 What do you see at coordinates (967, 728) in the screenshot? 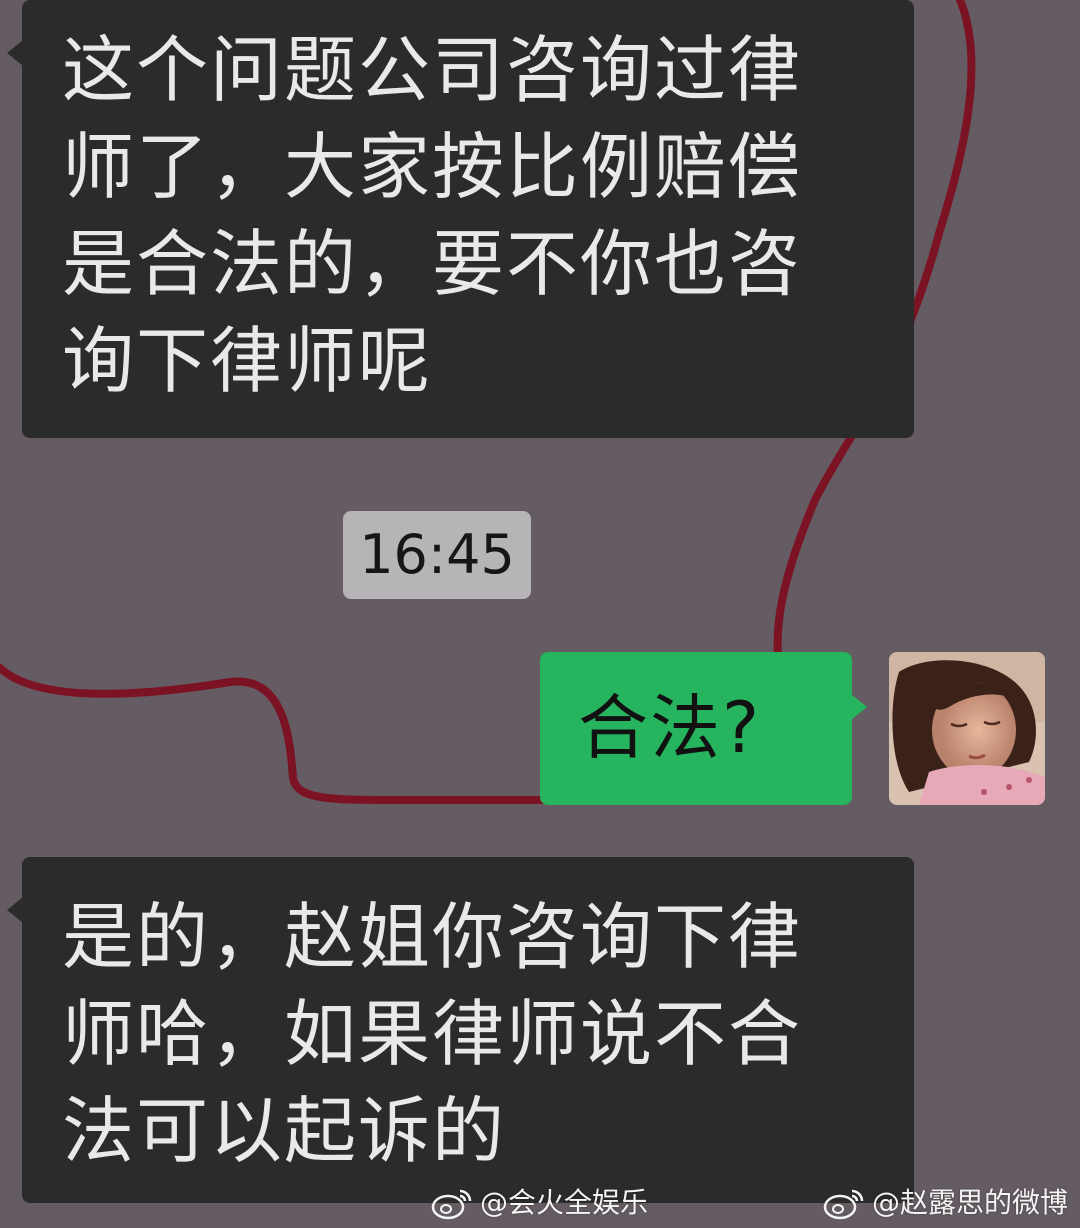
I see `user-avatar` at bounding box center [967, 728].